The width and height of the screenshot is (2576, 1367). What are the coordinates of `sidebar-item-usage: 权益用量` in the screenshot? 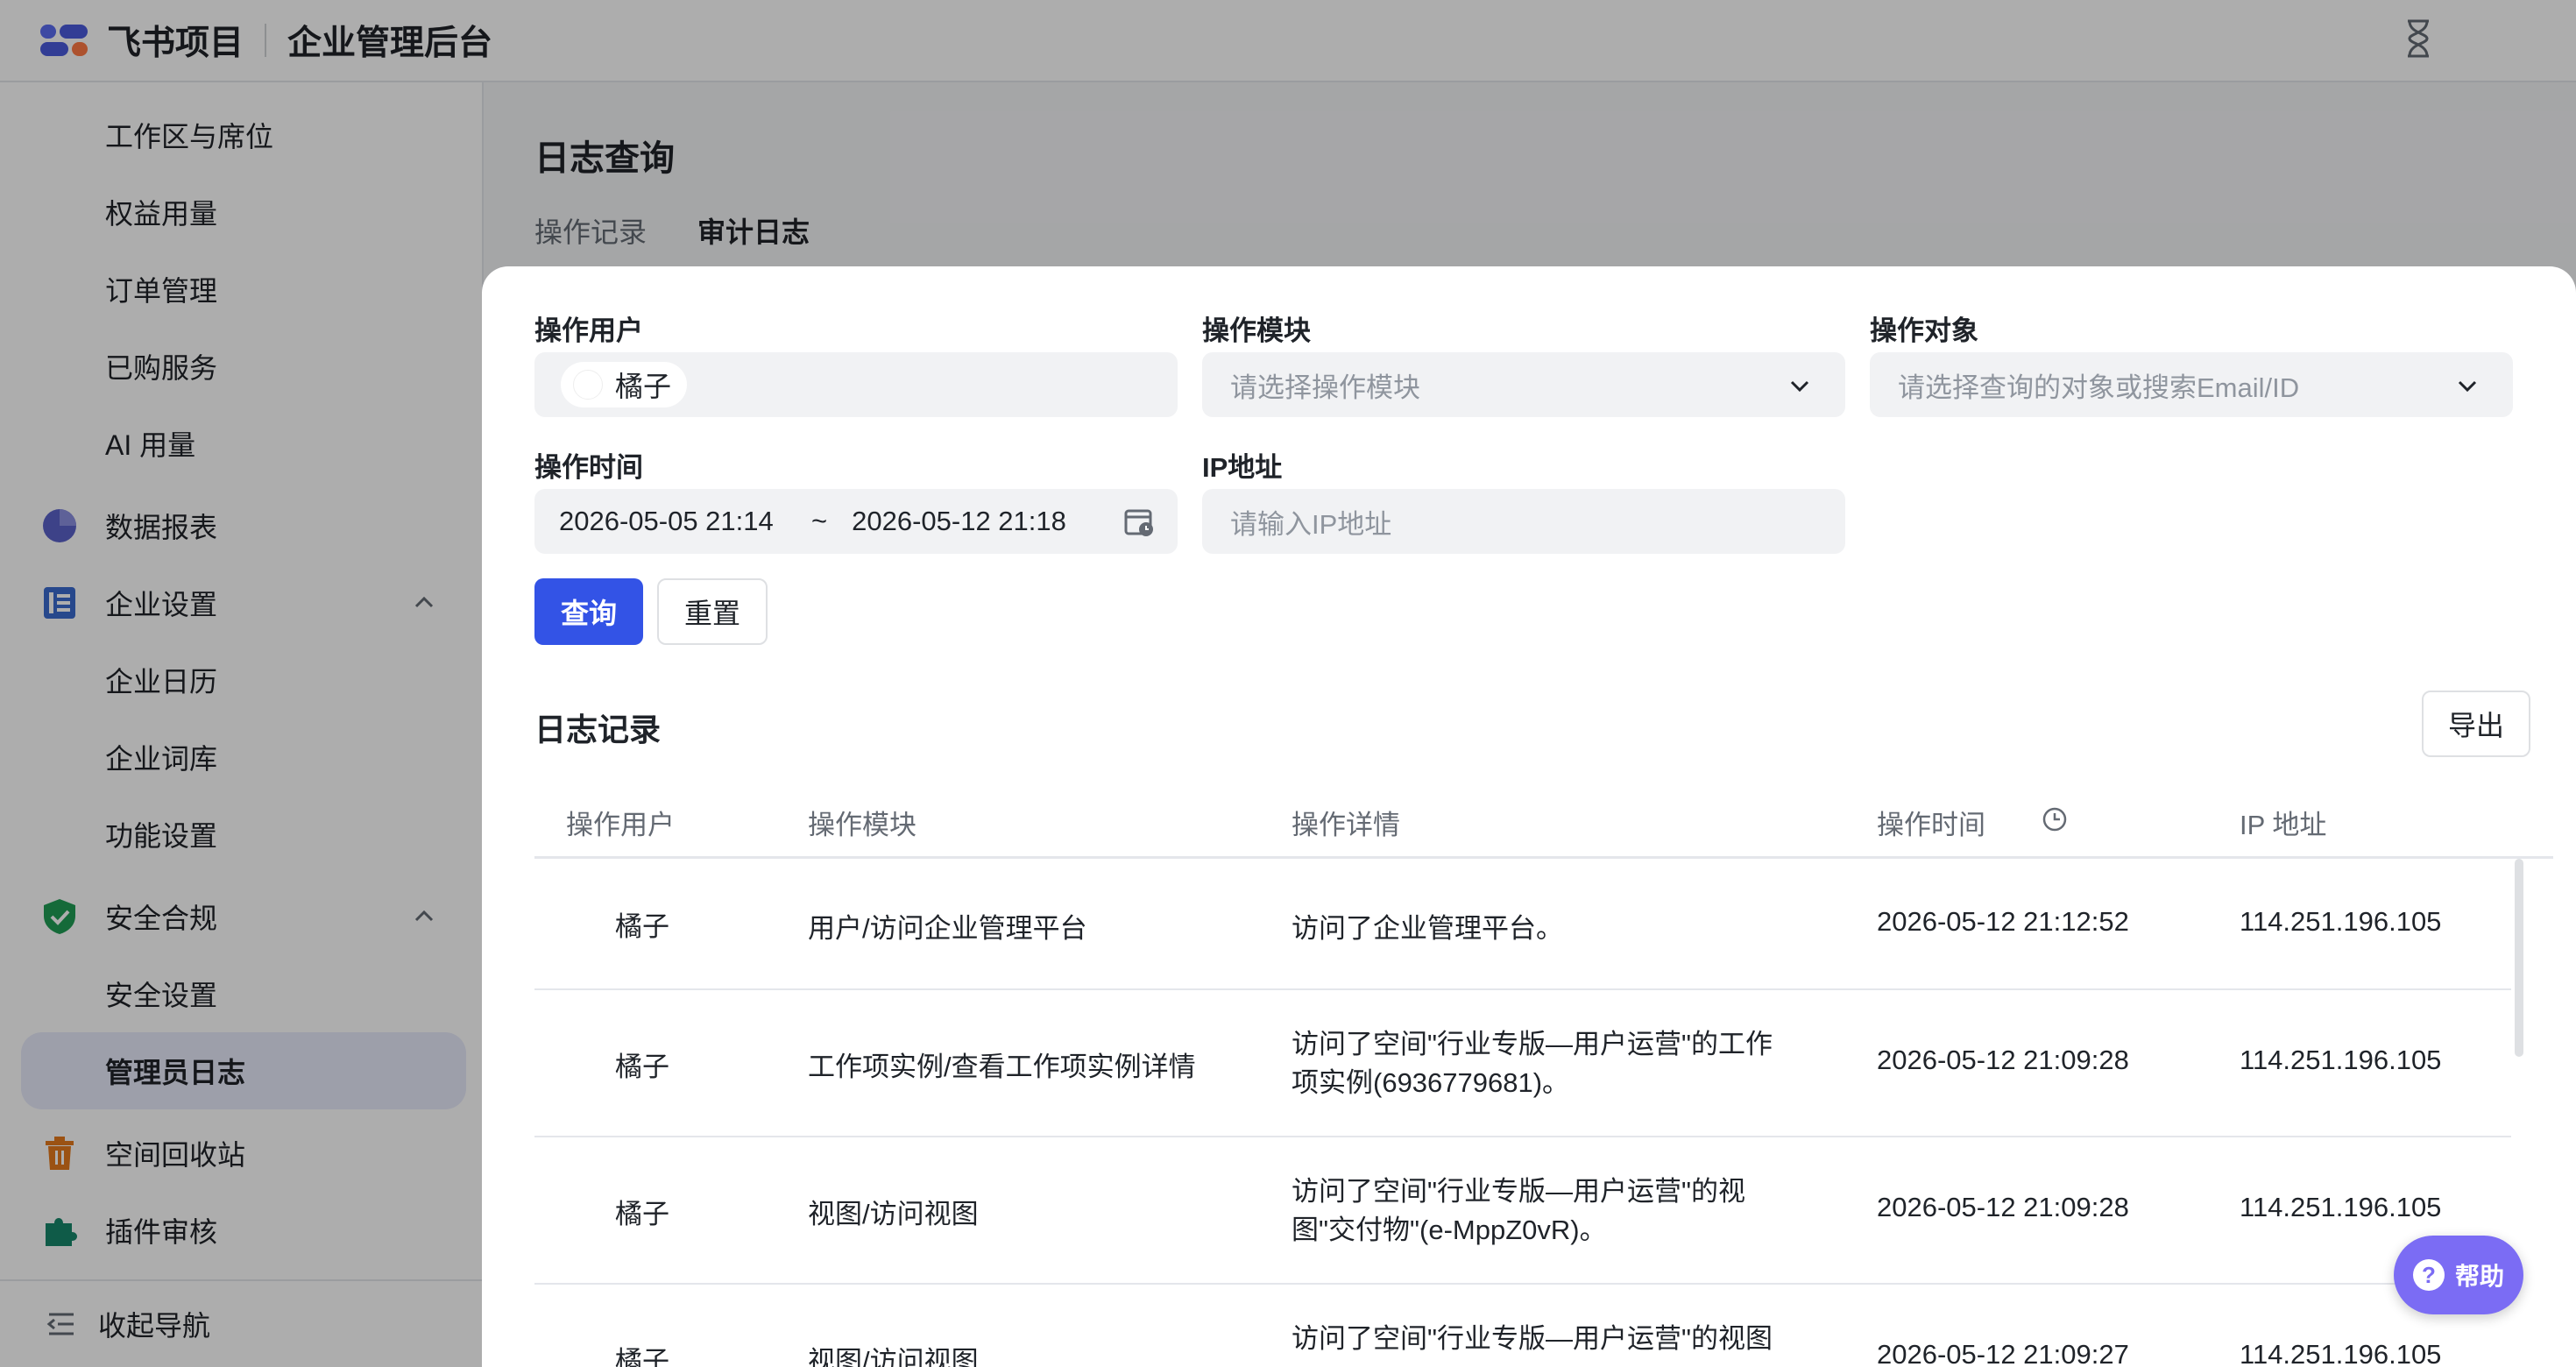 It's located at (242, 212).